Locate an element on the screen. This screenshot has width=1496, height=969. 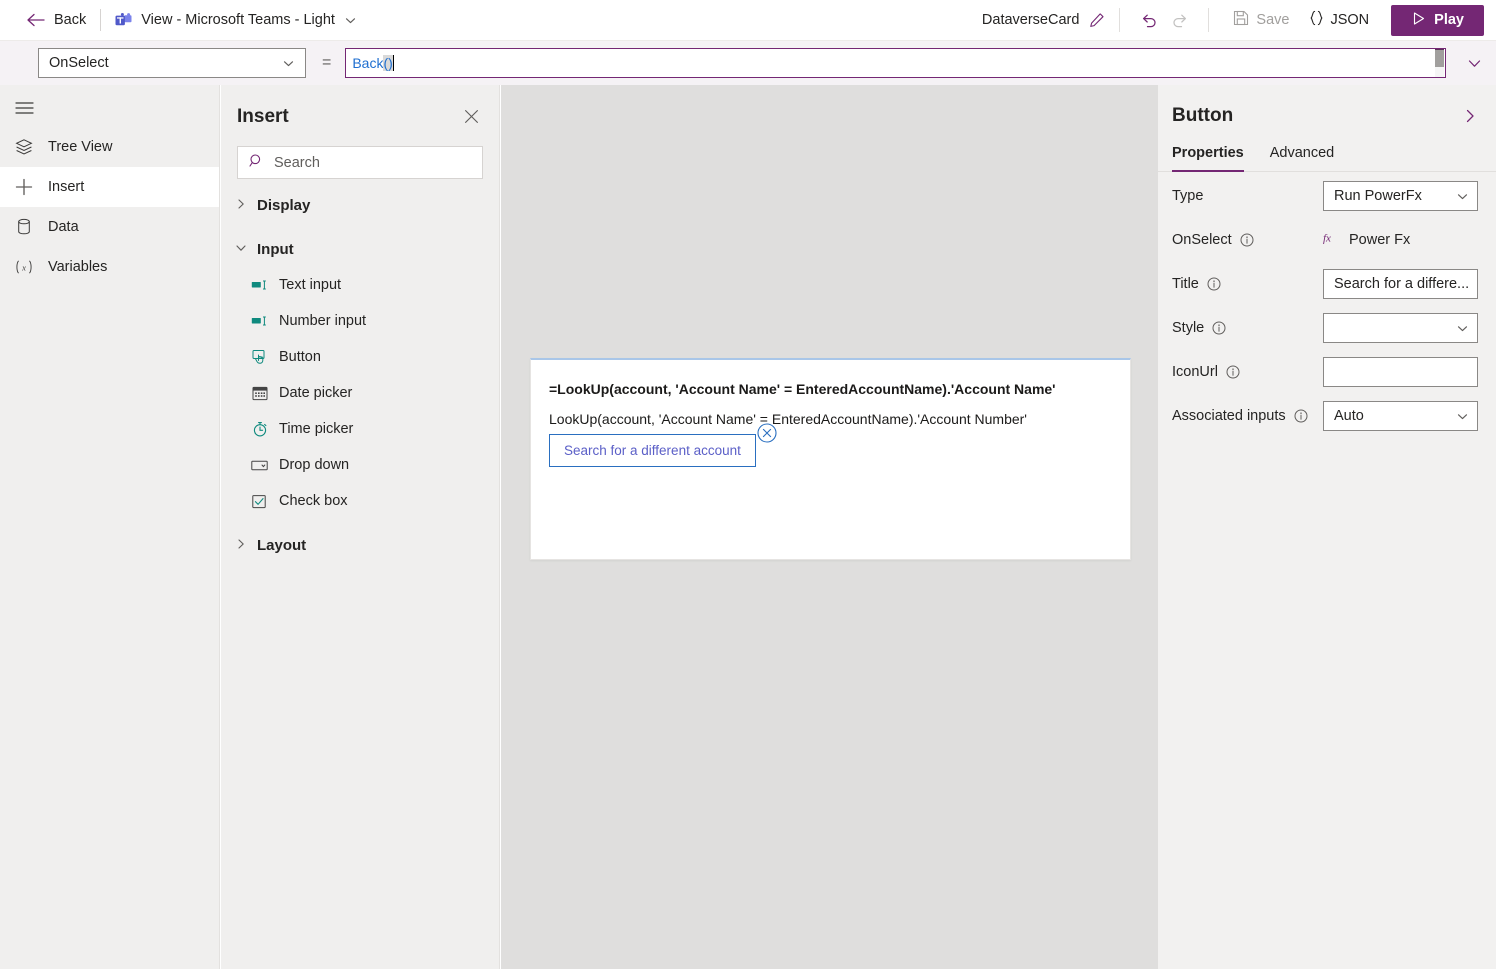
insert-item-time-picker: Time picker is located at coordinates (360, 429).